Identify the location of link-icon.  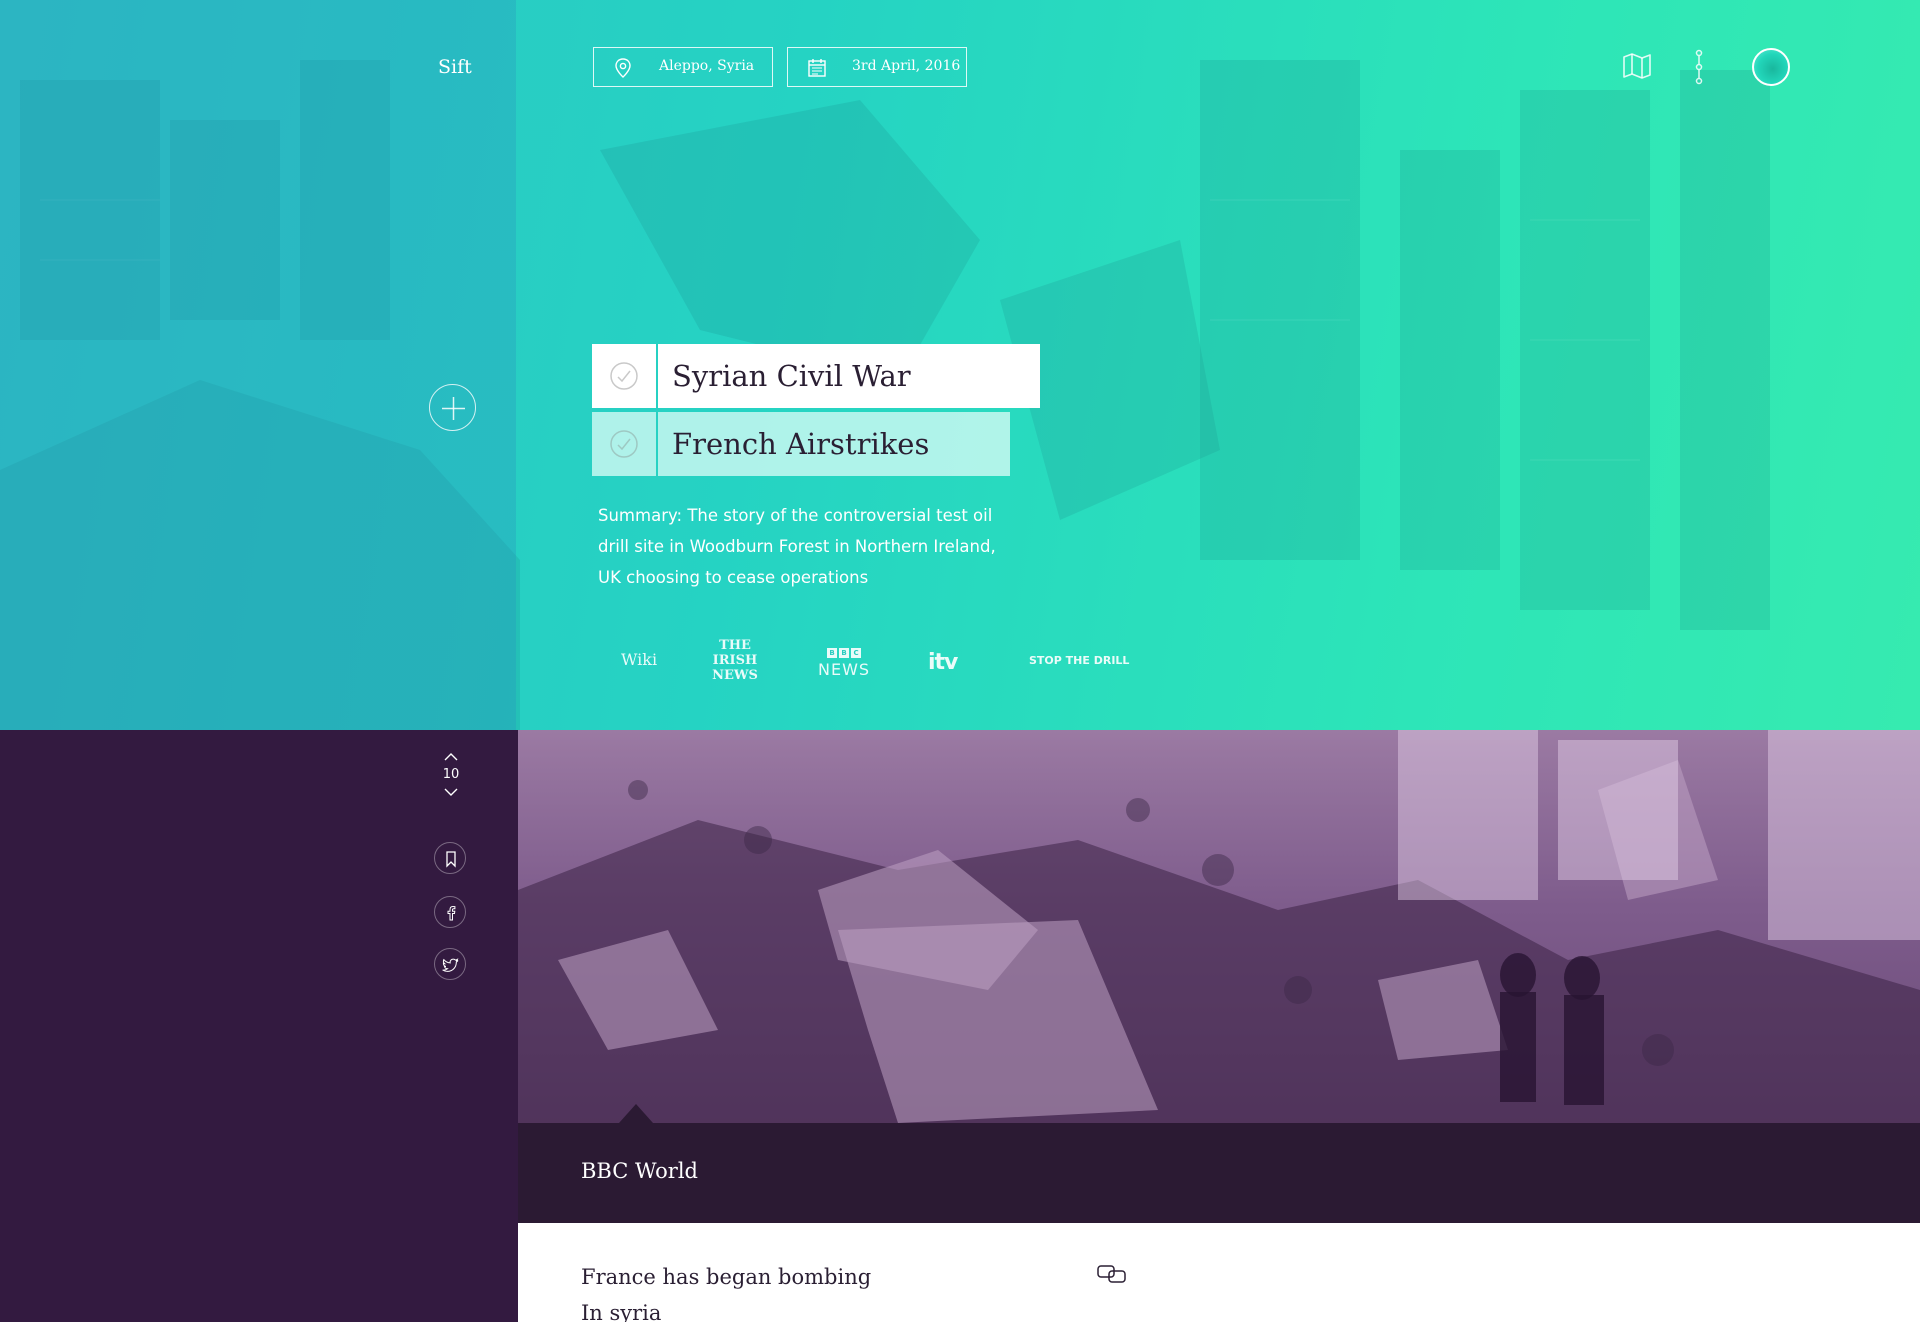
(1112, 1274).